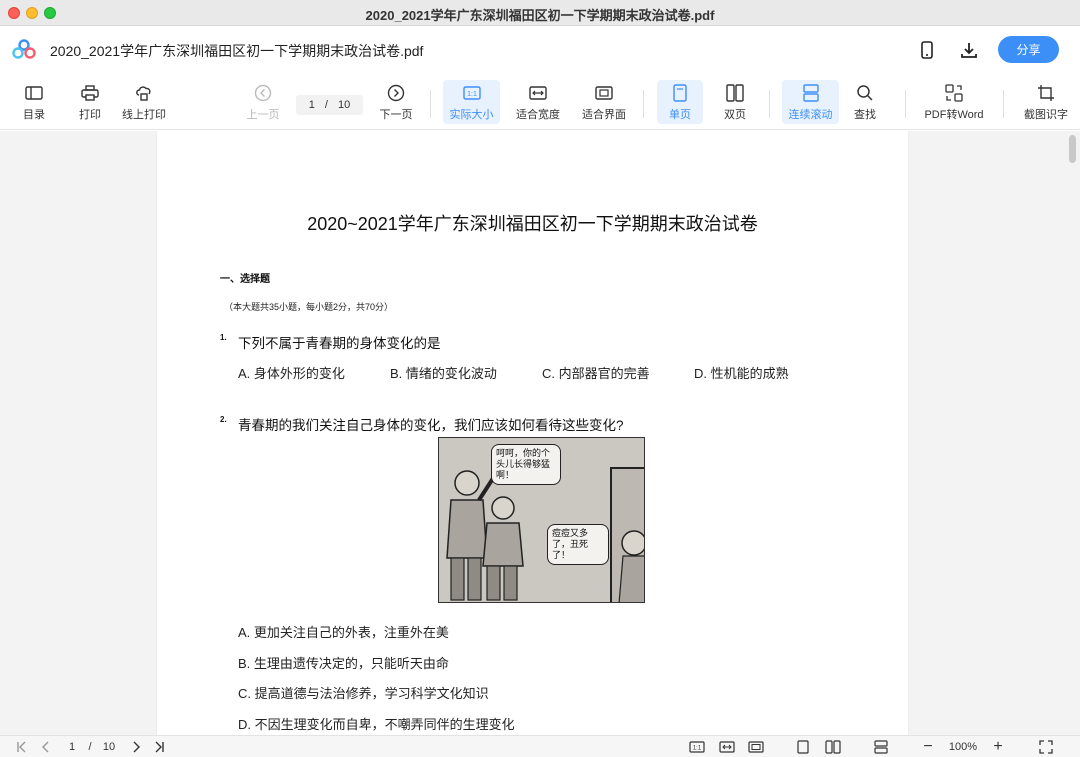 This screenshot has height=757, width=1080. What do you see at coordinates (954, 93) in the screenshot?
I see `convert-icon` at bounding box center [954, 93].